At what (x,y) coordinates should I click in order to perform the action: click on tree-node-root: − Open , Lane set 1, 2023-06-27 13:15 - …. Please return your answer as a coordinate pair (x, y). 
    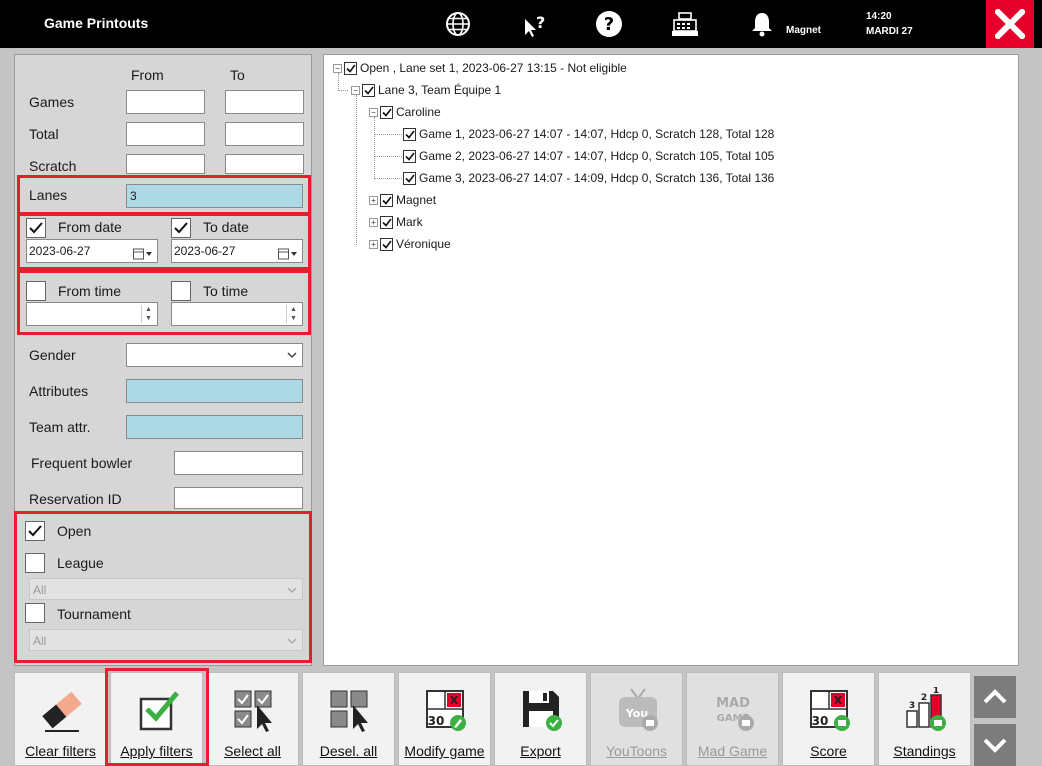
    Looking at the image, I should click on (480, 68).